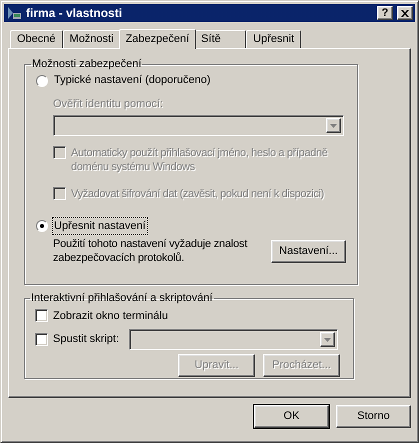 Image resolution: width=419 pixels, height=443 pixels. What do you see at coordinates (200, 160) in the screenshot?
I see `checkbox-label: Automaticky použít přihlašovací jméno, heslo a případně doménu systému Windows` at bounding box center [200, 160].